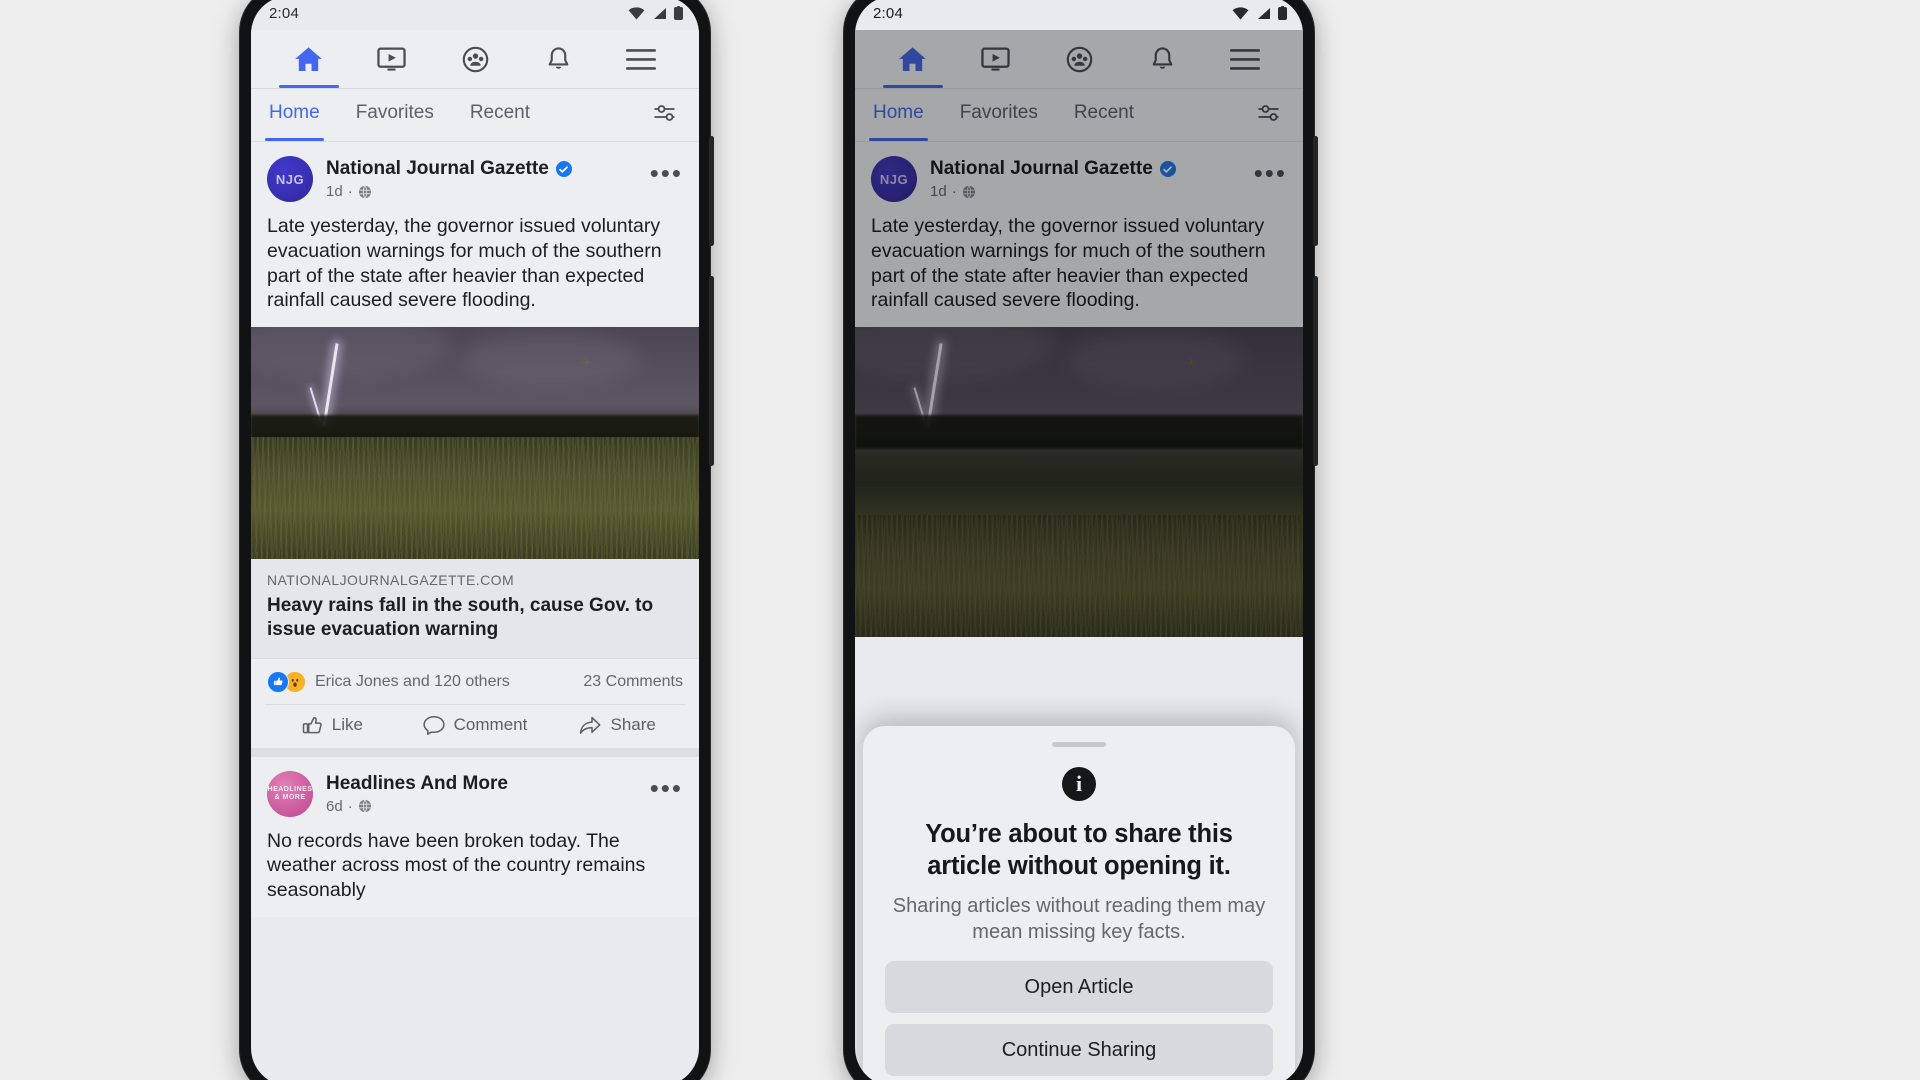 This screenshot has height=1080, width=1920. I want to click on info-icon-glyph: i, so click(1079, 784).